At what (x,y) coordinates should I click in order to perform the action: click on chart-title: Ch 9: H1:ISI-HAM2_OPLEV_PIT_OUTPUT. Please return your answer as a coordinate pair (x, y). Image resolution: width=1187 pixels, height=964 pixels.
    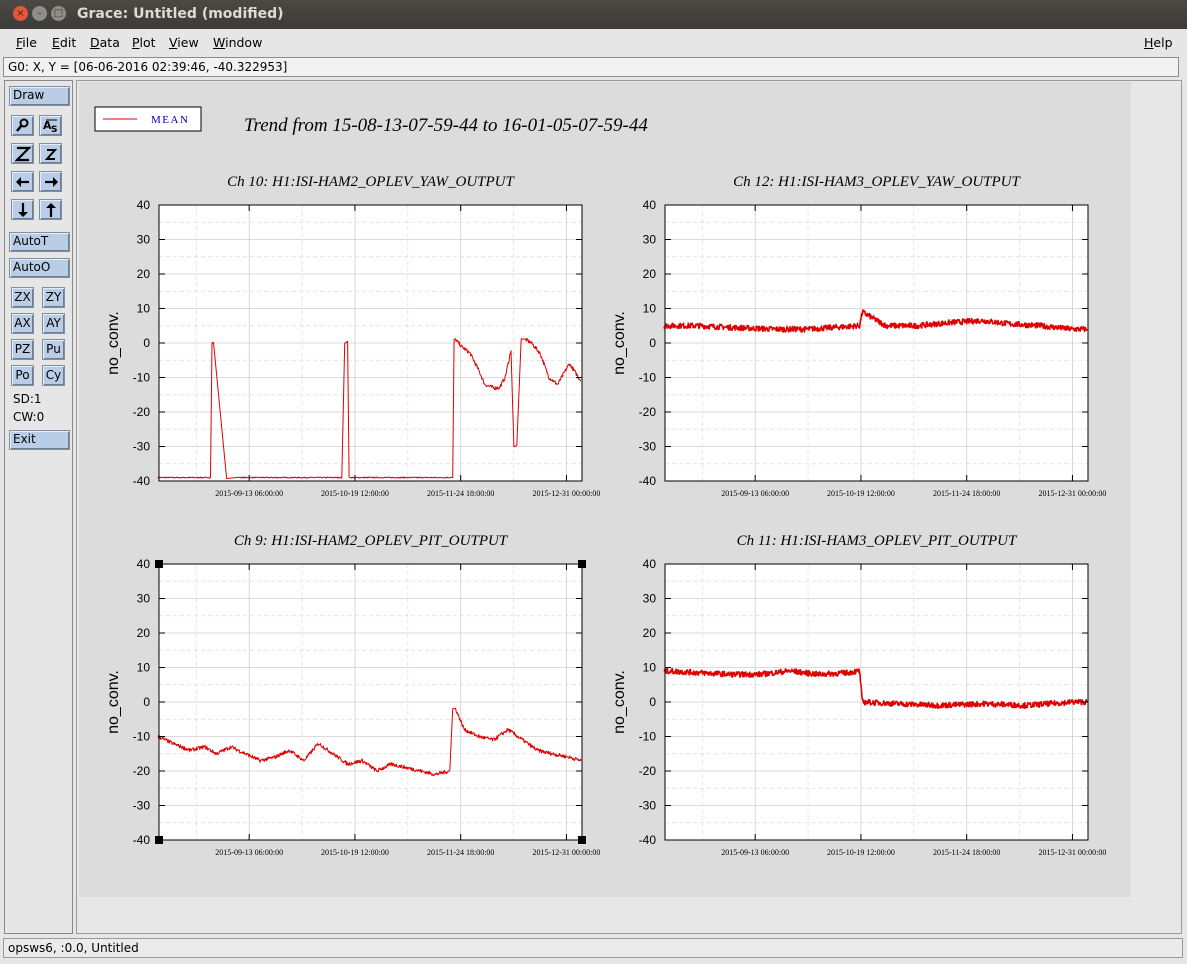
    Looking at the image, I should click on (371, 541).